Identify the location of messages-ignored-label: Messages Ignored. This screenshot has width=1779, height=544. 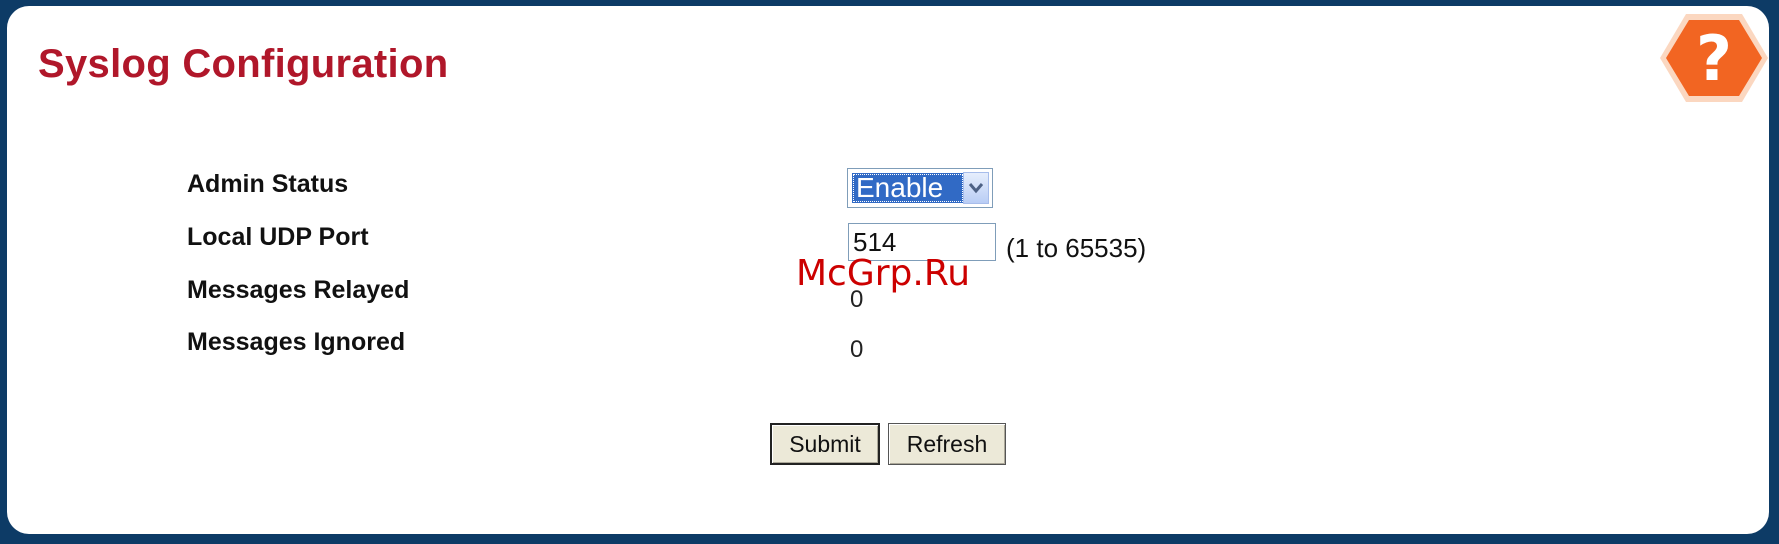
(296, 342).